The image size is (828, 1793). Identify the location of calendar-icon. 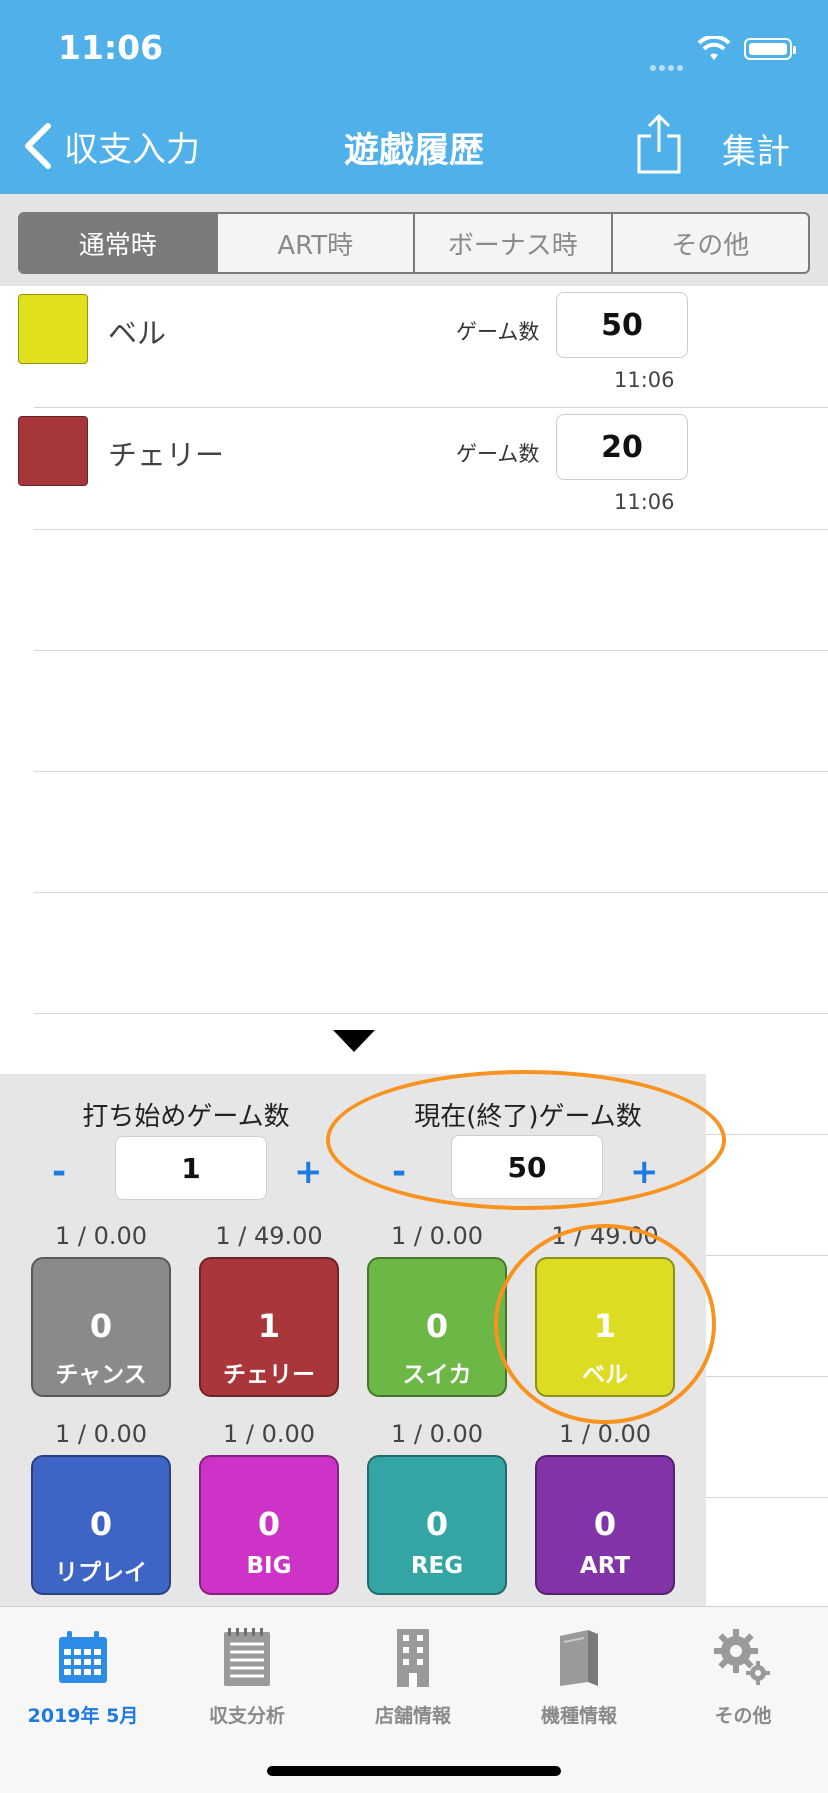
(83, 1657).